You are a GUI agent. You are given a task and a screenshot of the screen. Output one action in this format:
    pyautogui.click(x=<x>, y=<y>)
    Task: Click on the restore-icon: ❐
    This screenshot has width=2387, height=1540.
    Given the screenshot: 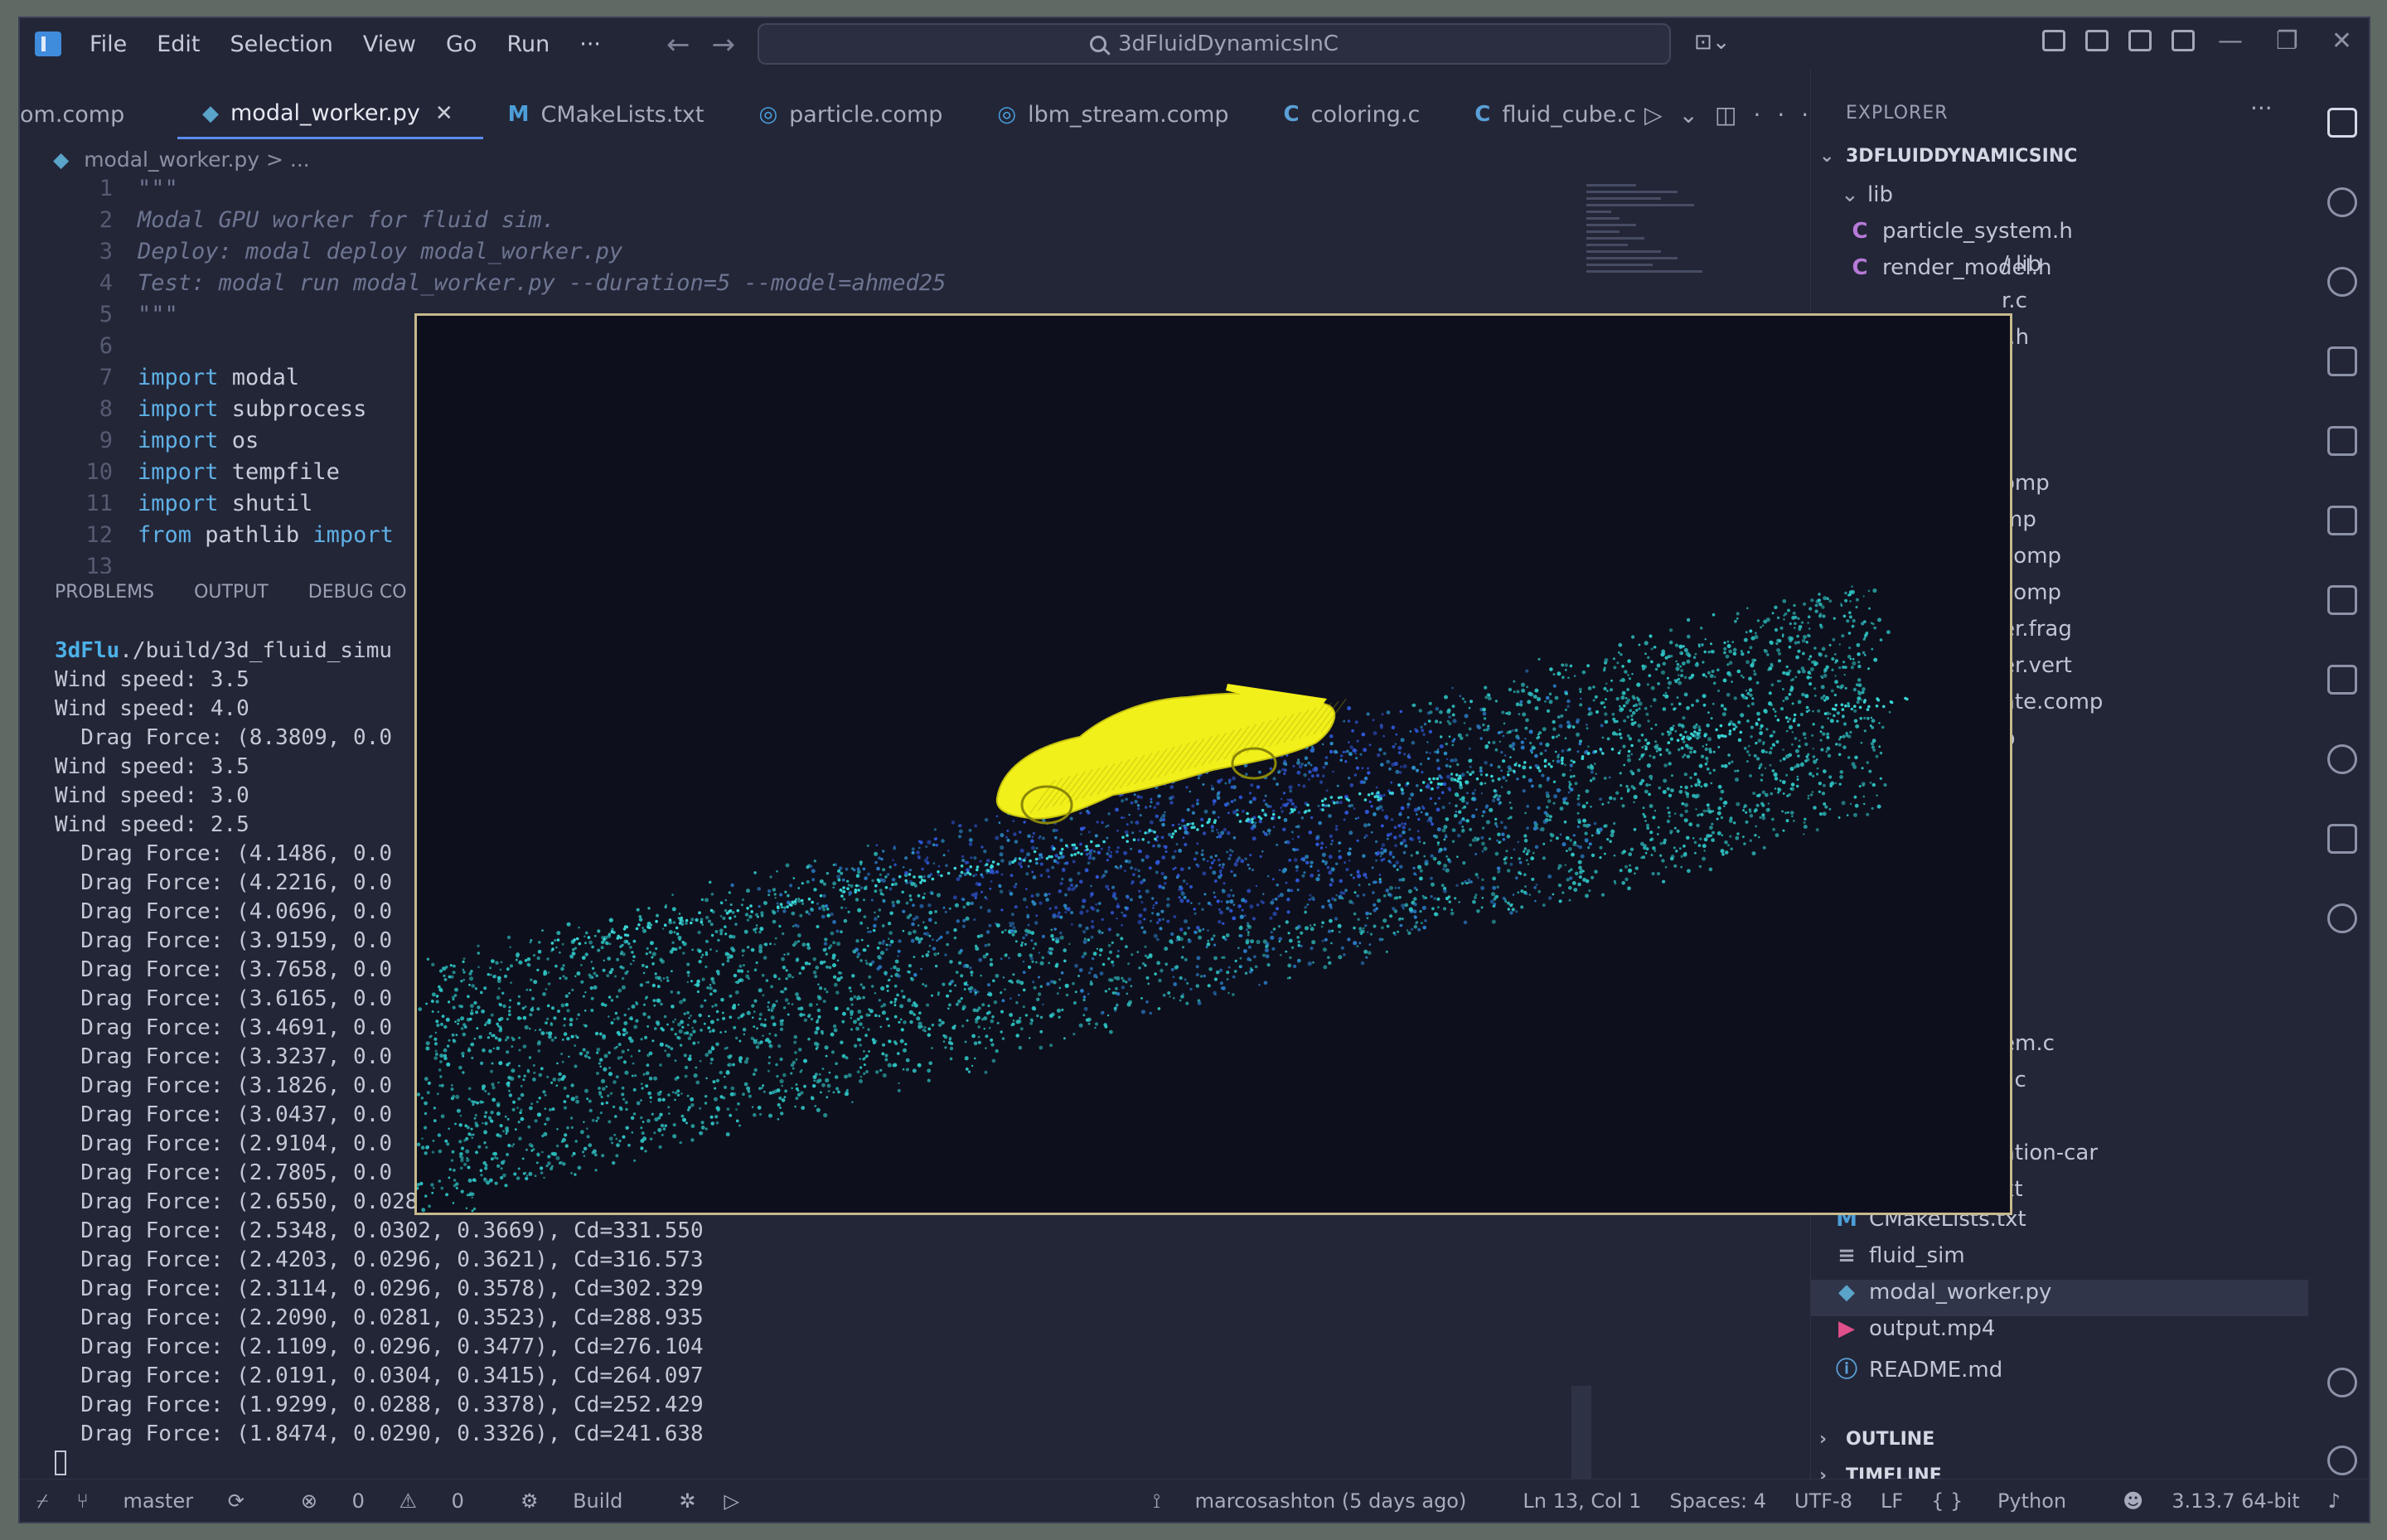 What is the action you would take?
    pyautogui.click(x=2287, y=42)
    